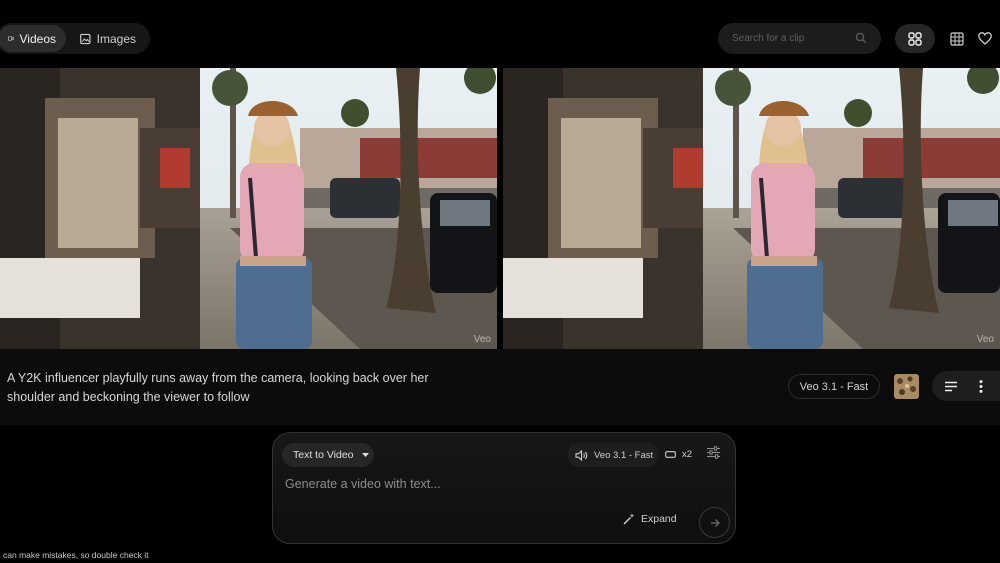 This screenshot has width=1000, height=563. I want to click on tab-images: Images, so click(108, 38).